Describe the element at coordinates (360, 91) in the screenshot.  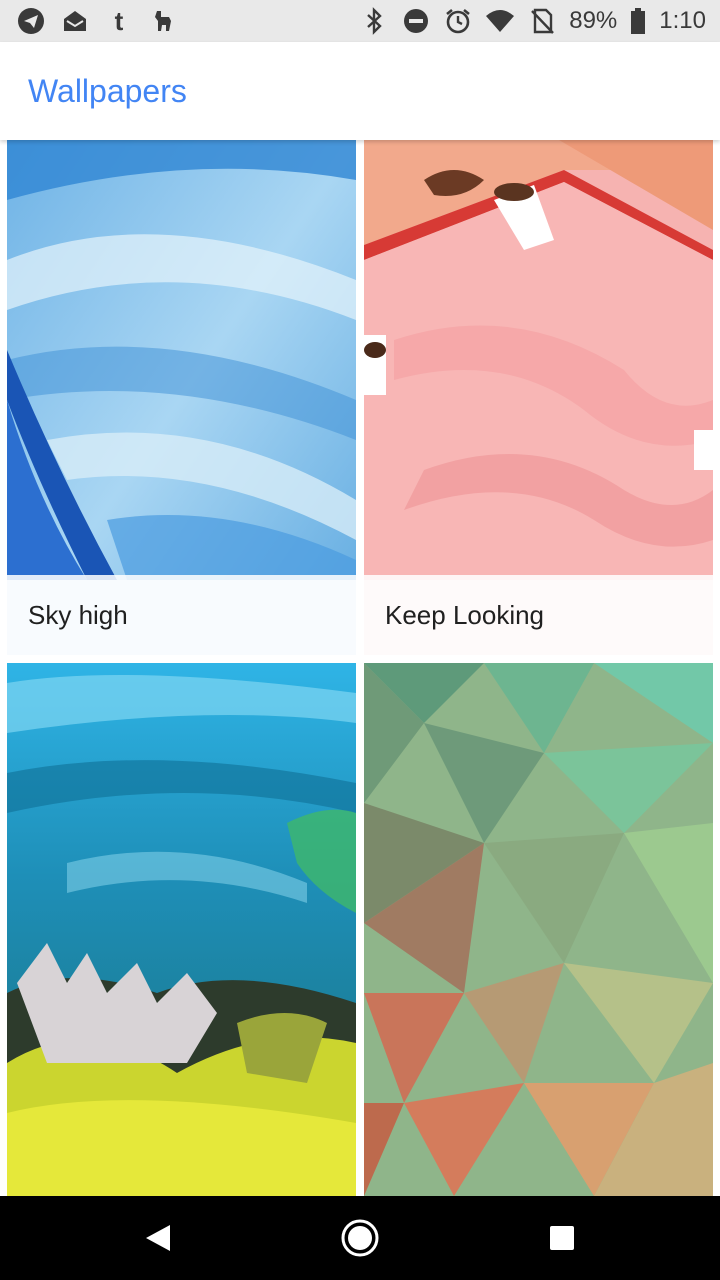
I see `app-bar: Wallpapers` at that location.